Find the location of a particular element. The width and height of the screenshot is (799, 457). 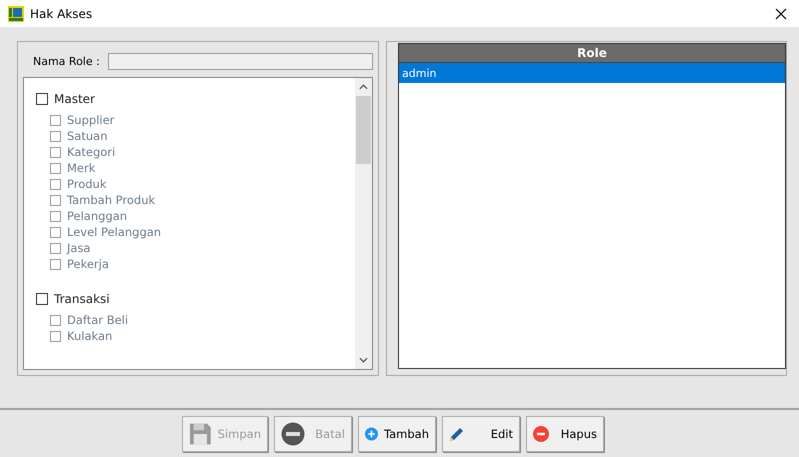

permission-label: Kategori is located at coordinates (91, 152).